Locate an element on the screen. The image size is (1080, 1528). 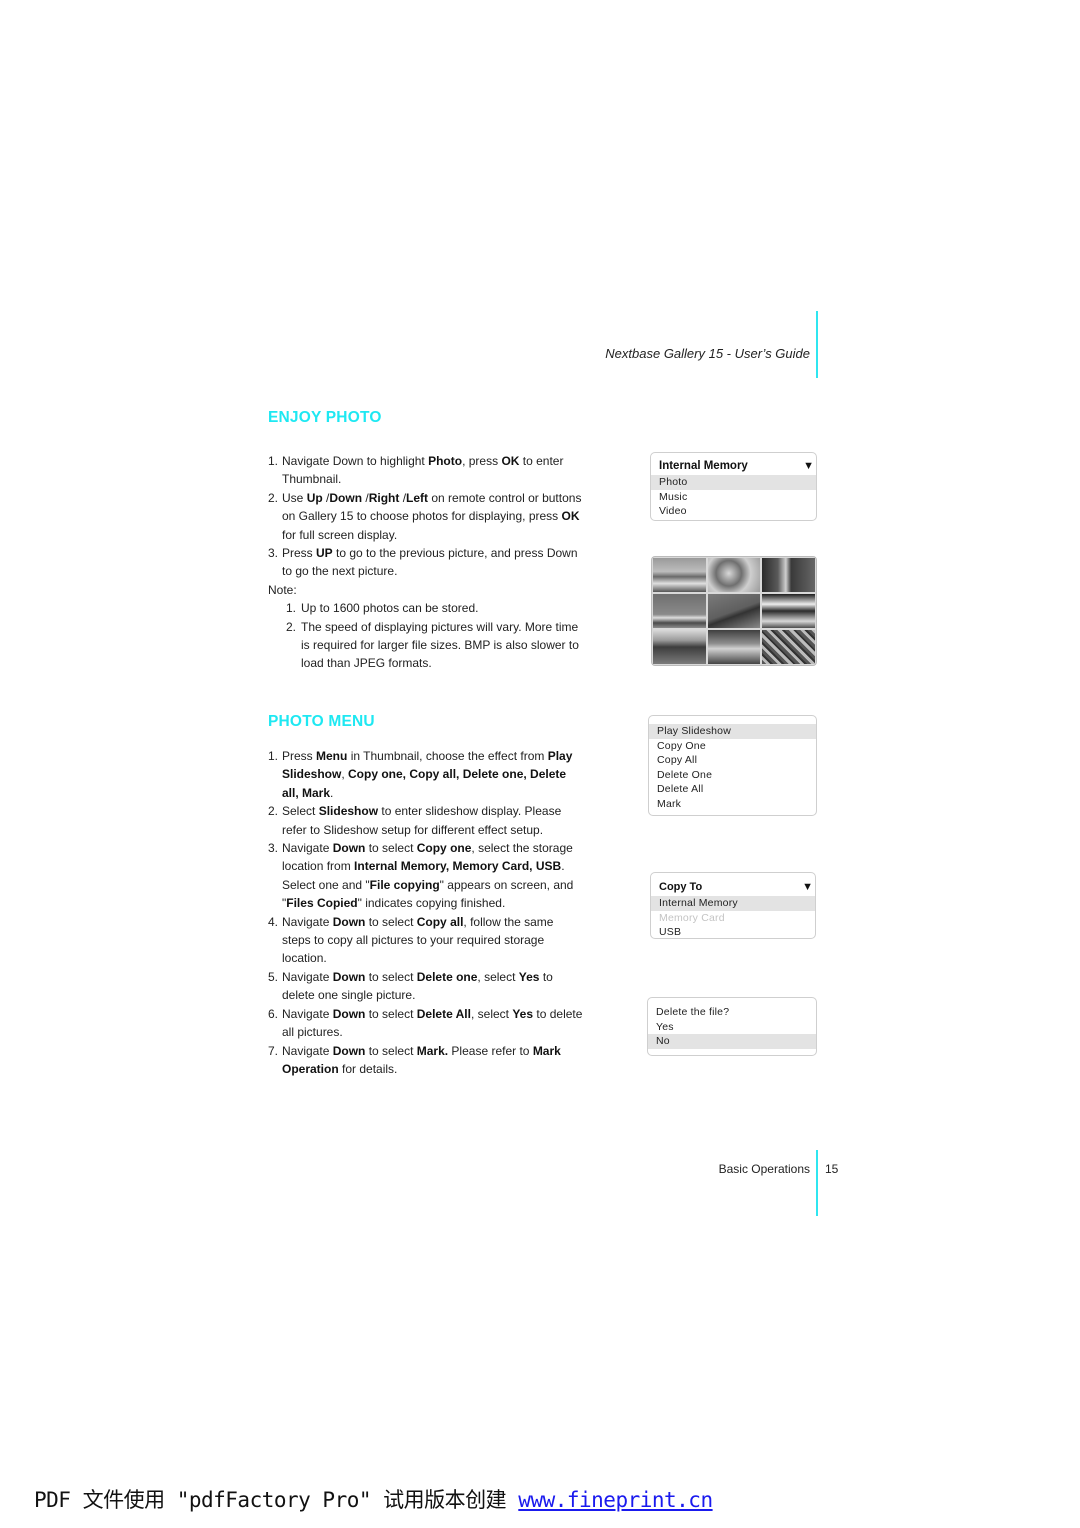
text-run: in Thumbnail, choose the effect from is located at coordinates (447, 756).